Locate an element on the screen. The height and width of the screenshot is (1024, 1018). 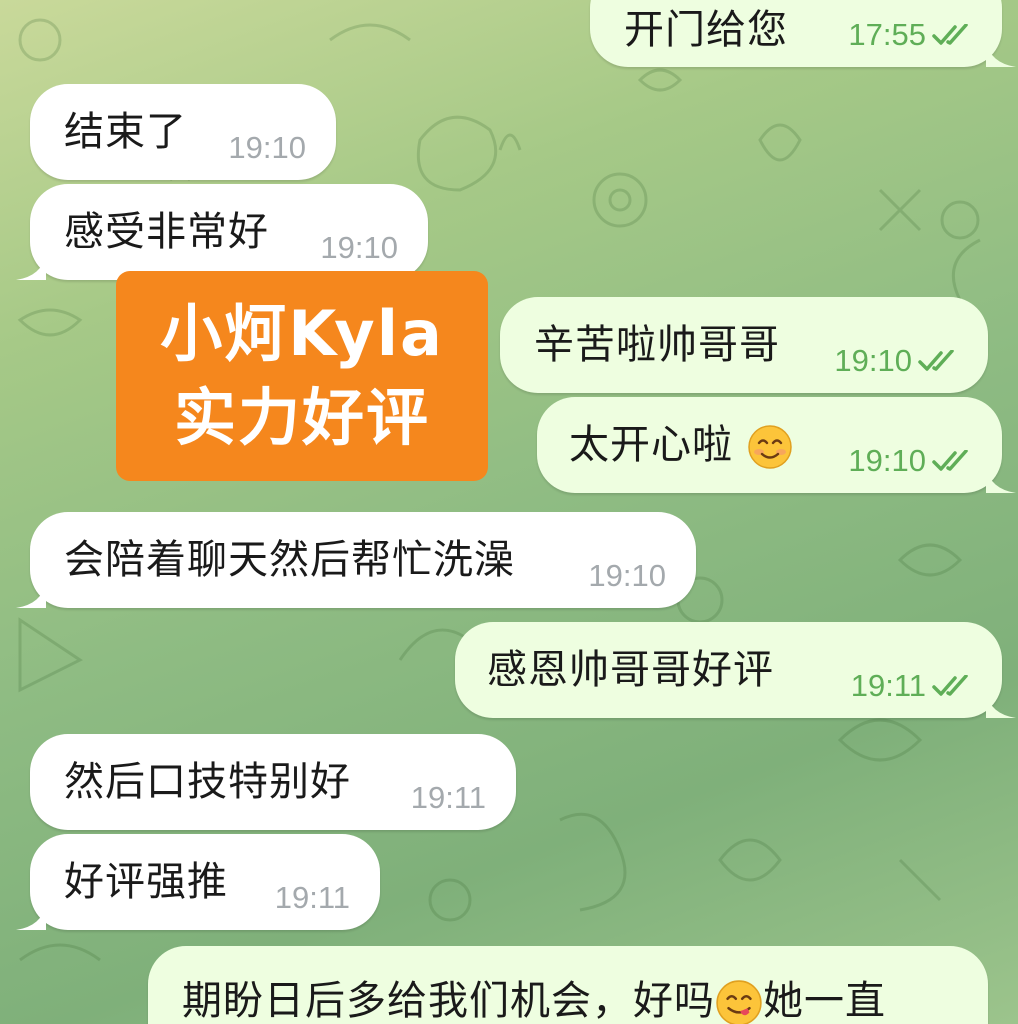
message-bubble-outgoing: 感恩帅哥哥好评 19:11 is located at coordinates (735, 670).